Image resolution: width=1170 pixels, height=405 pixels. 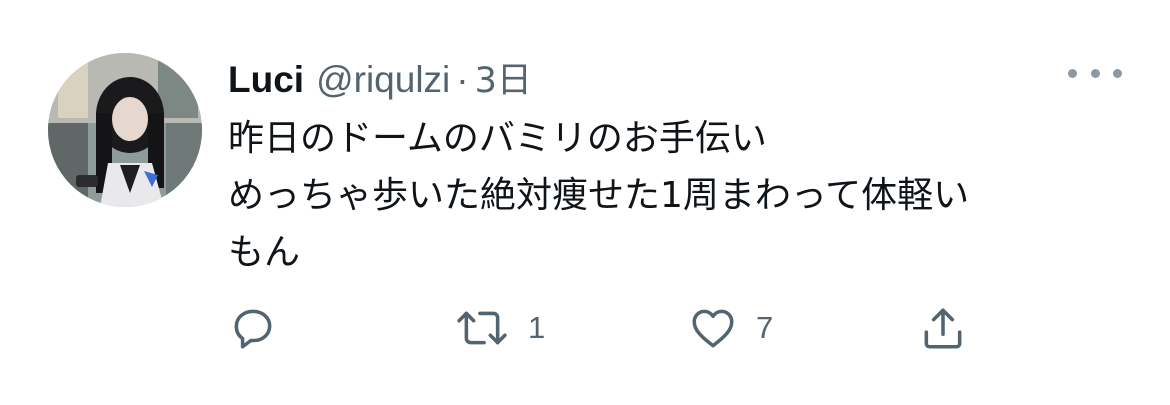 What do you see at coordinates (608, 328) in the screenshot?
I see `action-bar: 1 7` at bounding box center [608, 328].